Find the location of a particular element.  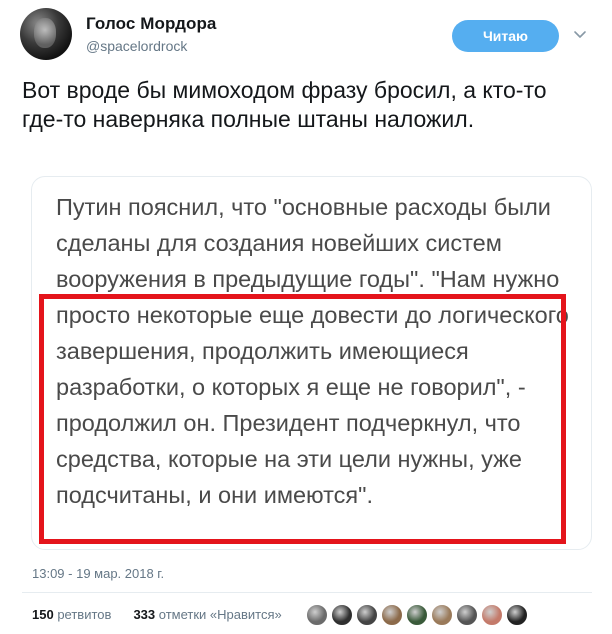

likes-count: 333 is located at coordinates (144, 614).